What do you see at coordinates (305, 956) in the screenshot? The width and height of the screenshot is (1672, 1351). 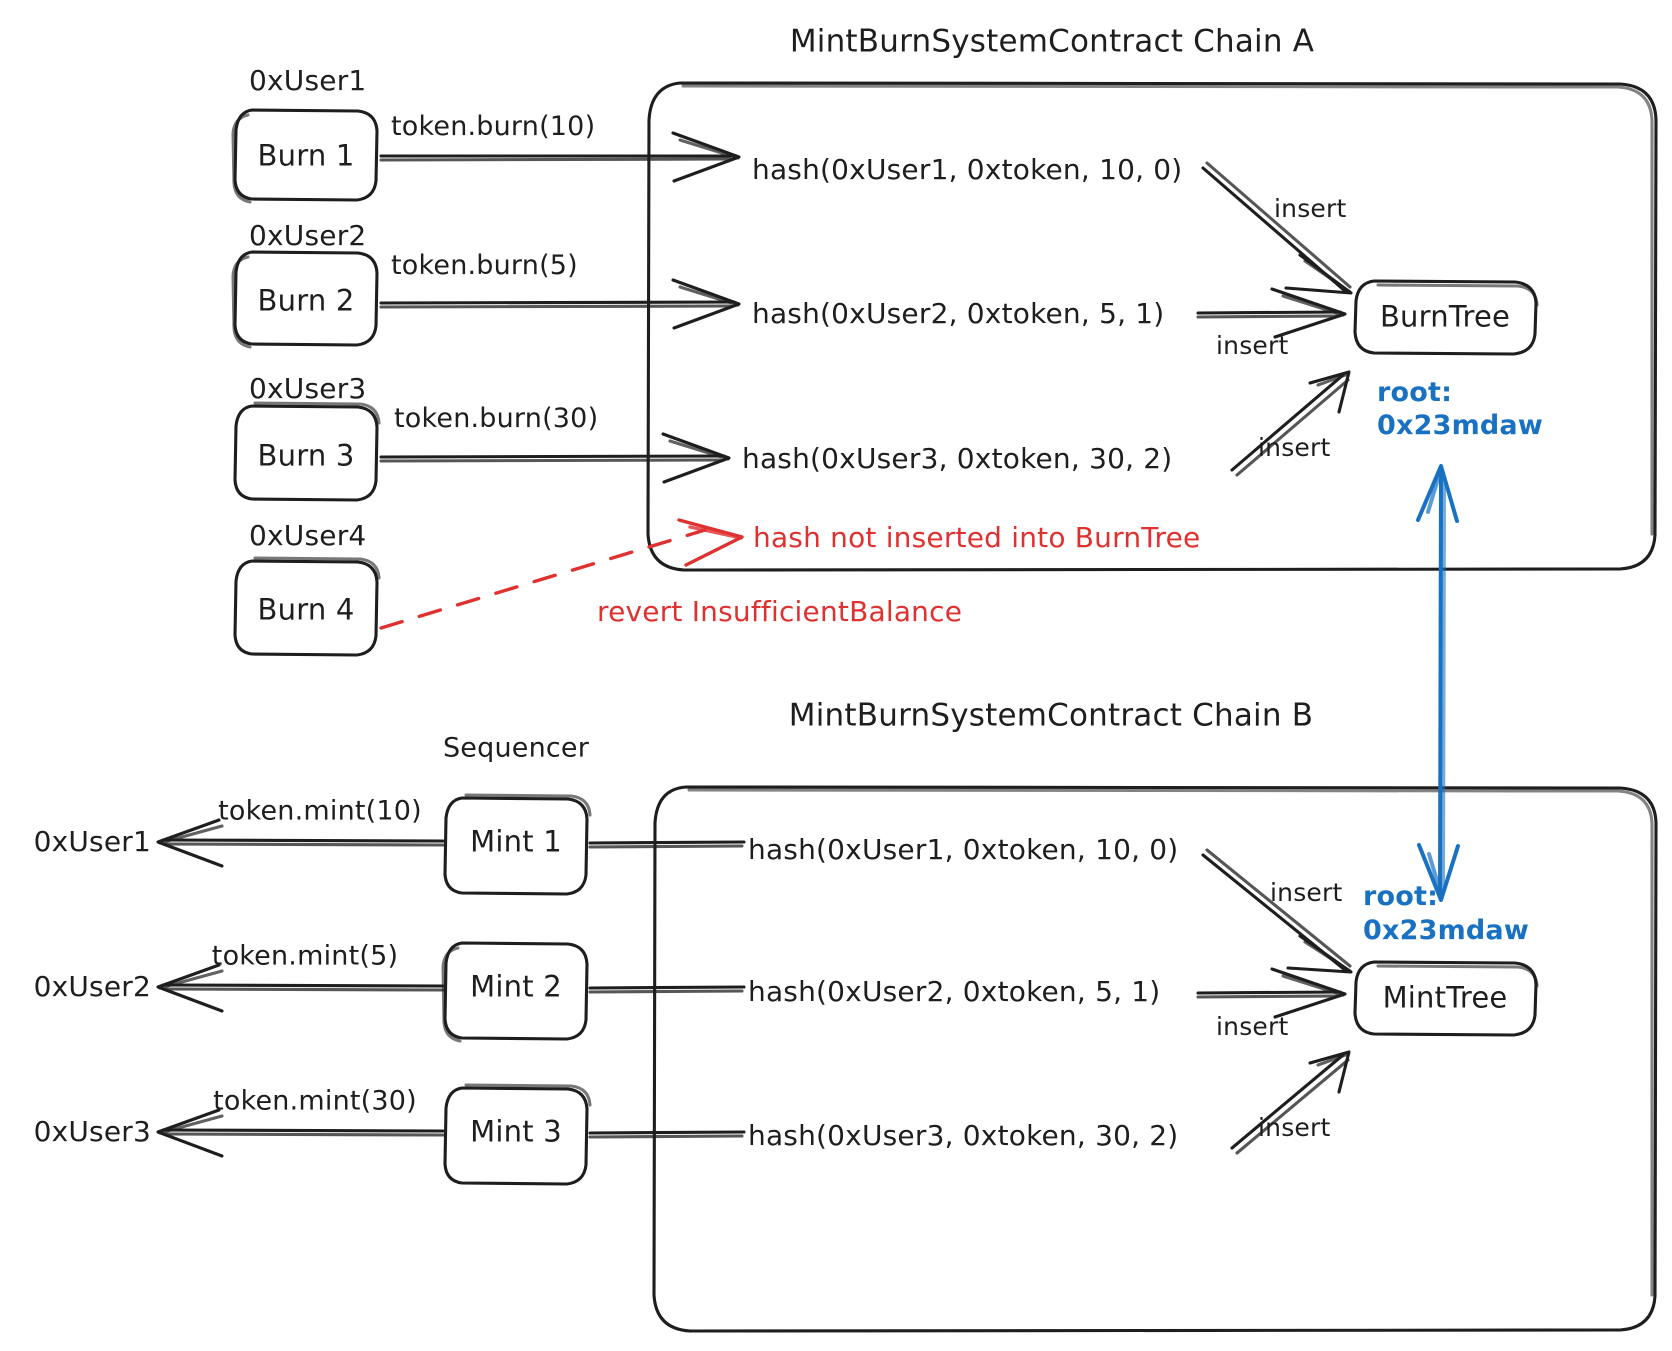 I see `mint-call-label-2: token.mint(5)` at bounding box center [305, 956].